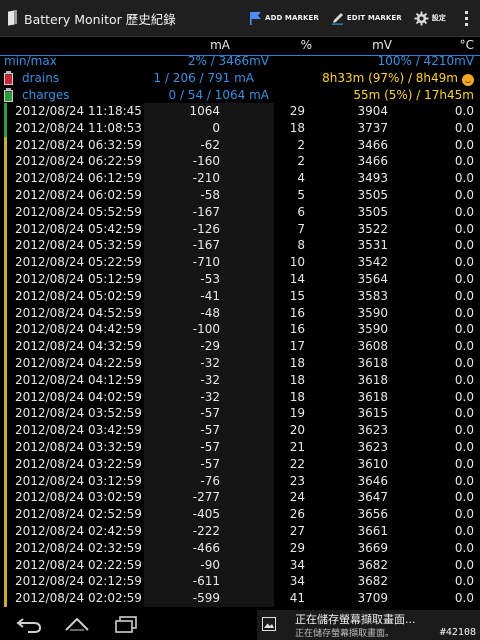  Describe the element at coordinates (115, 547) in the screenshot. I see `row-time: 02:32:59` at that location.